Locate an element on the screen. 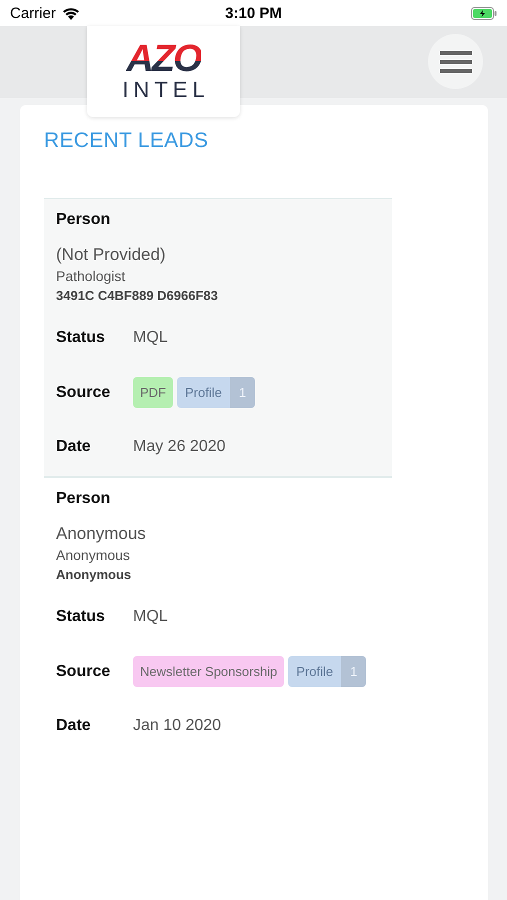 The image size is (507, 900). person-id: Anonymous is located at coordinates (94, 574).